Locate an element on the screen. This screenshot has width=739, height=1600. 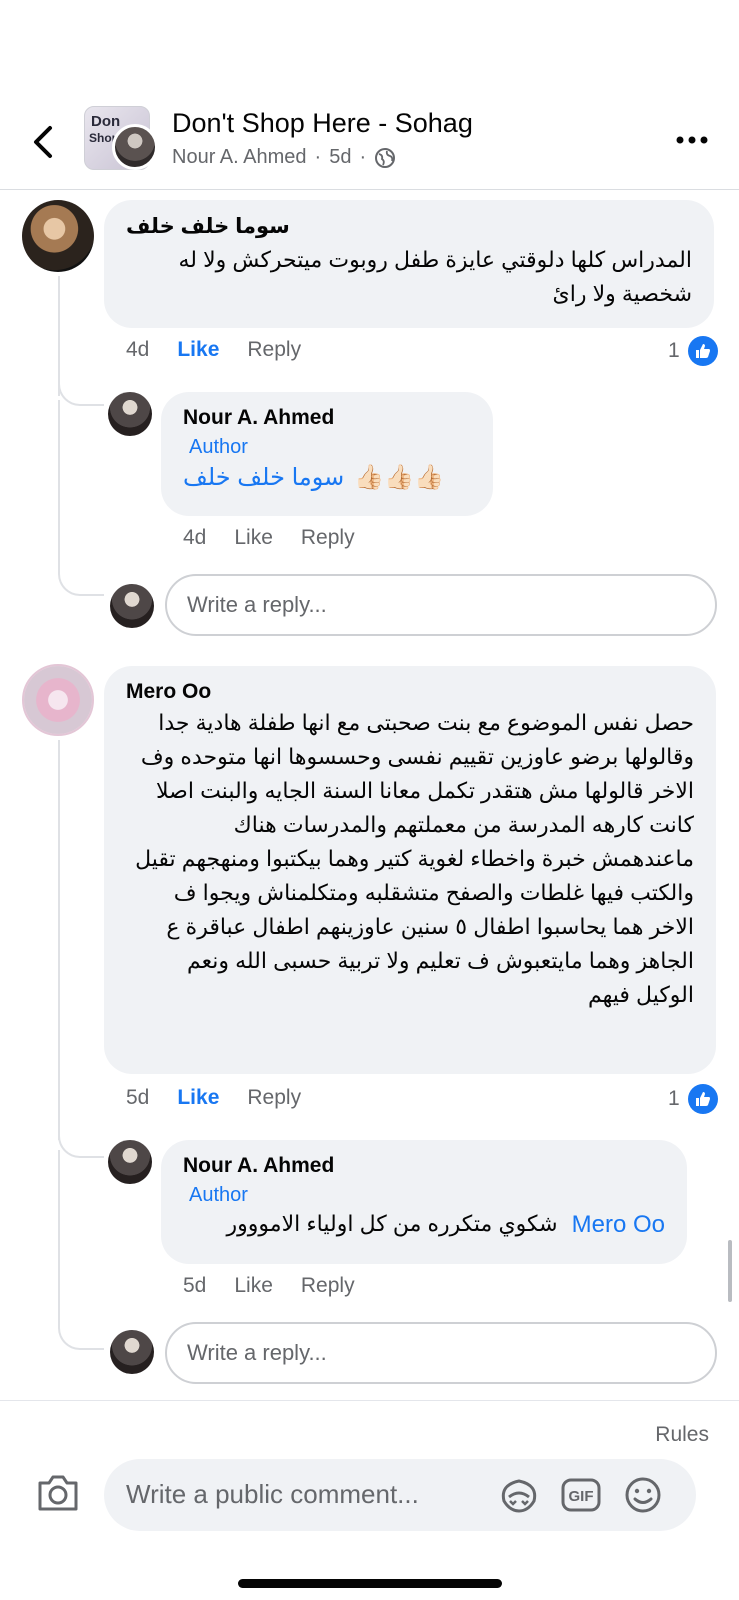
comment-time: 5d is located at coordinates (138, 1097).